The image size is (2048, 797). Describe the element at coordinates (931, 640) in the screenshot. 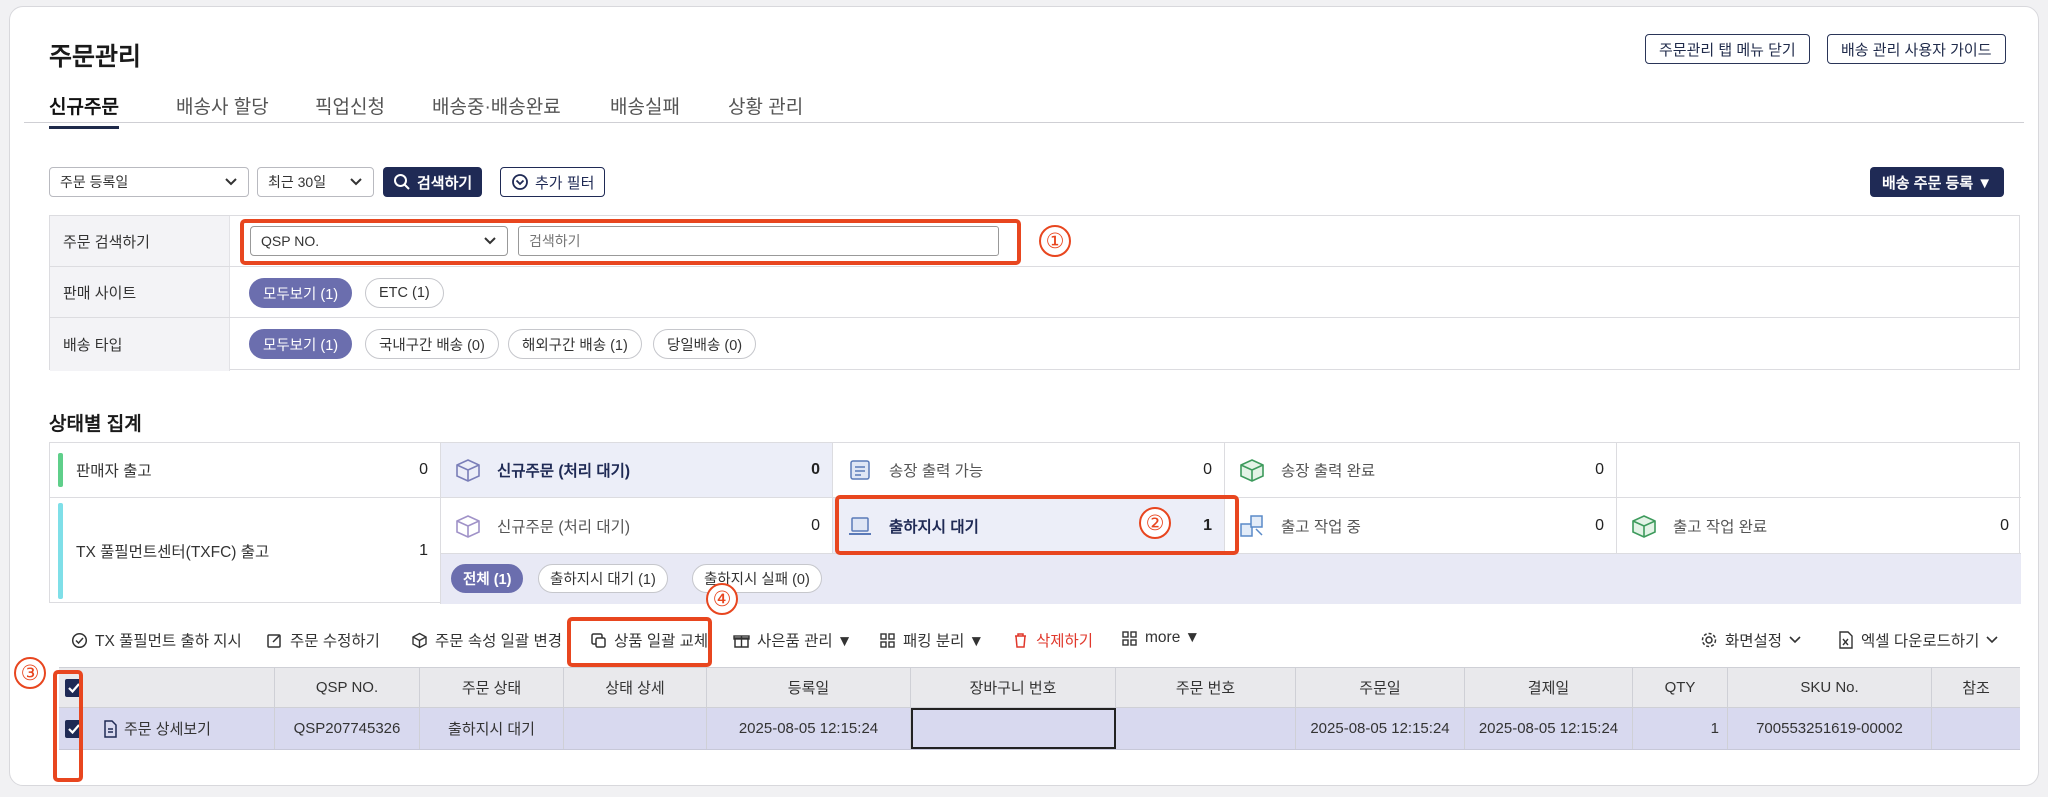

I see `packing-split-button: 패킹 분리 ▼` at that location.